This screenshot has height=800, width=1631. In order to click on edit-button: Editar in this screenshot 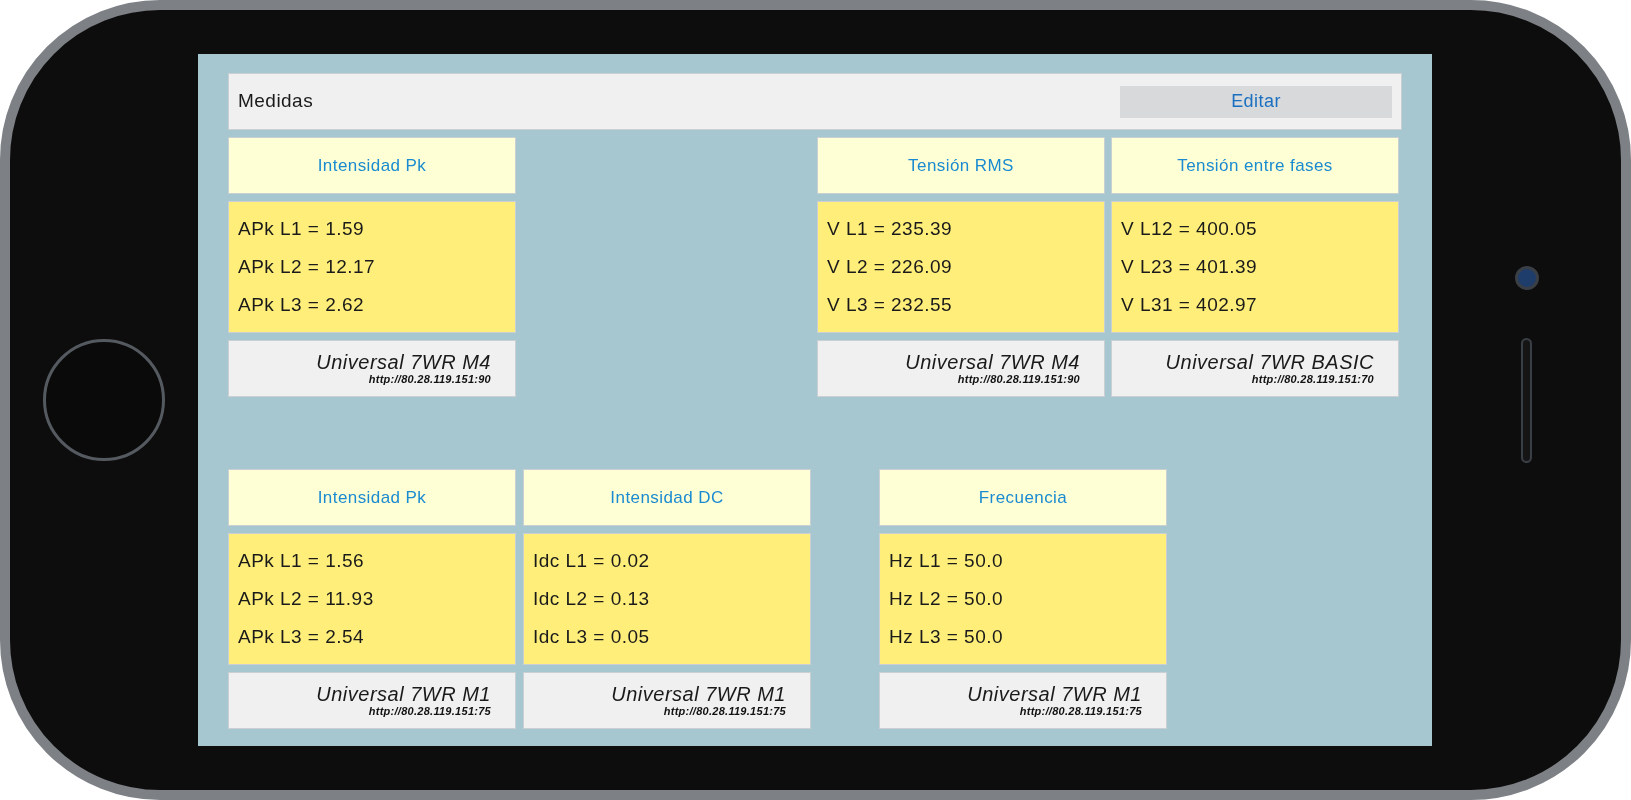, I will do `click(1256, 101)`.